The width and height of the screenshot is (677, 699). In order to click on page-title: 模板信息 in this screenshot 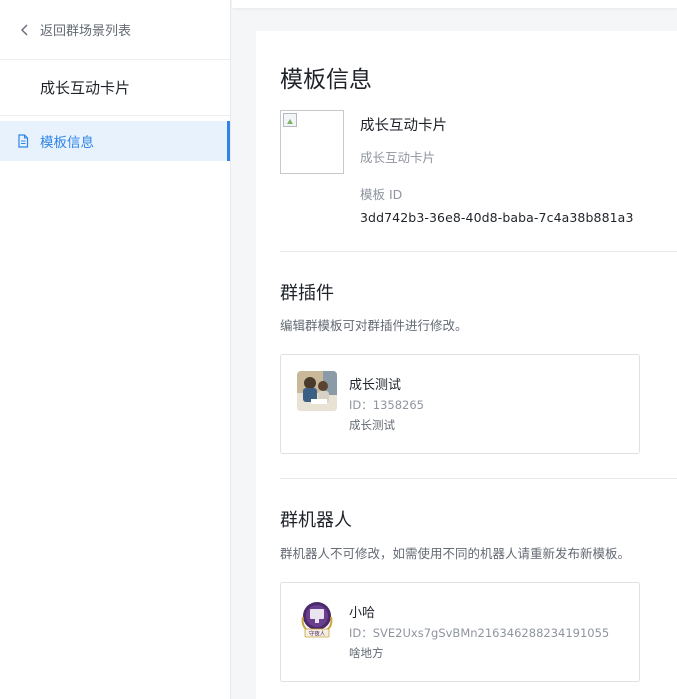, I will do `click(326, 80)`.